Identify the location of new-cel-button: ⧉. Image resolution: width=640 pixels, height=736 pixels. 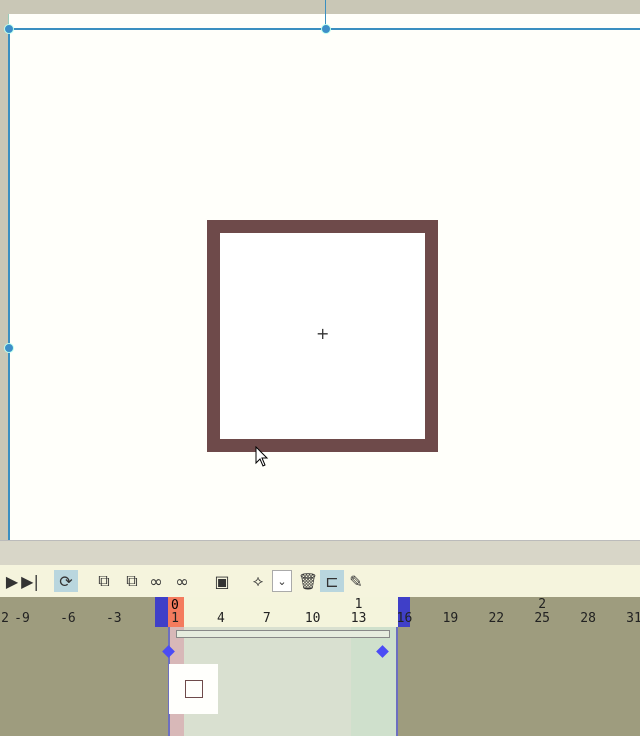
(104, 581).